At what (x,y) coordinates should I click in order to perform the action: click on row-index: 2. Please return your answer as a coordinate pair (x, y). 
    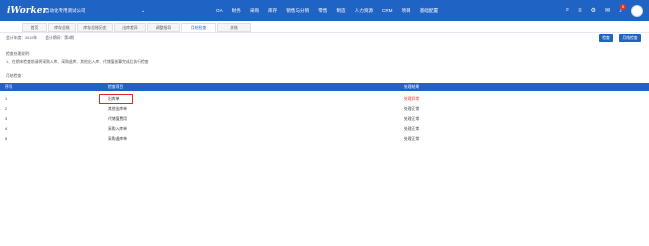
    Looking at the image, I should click on (6, 109).